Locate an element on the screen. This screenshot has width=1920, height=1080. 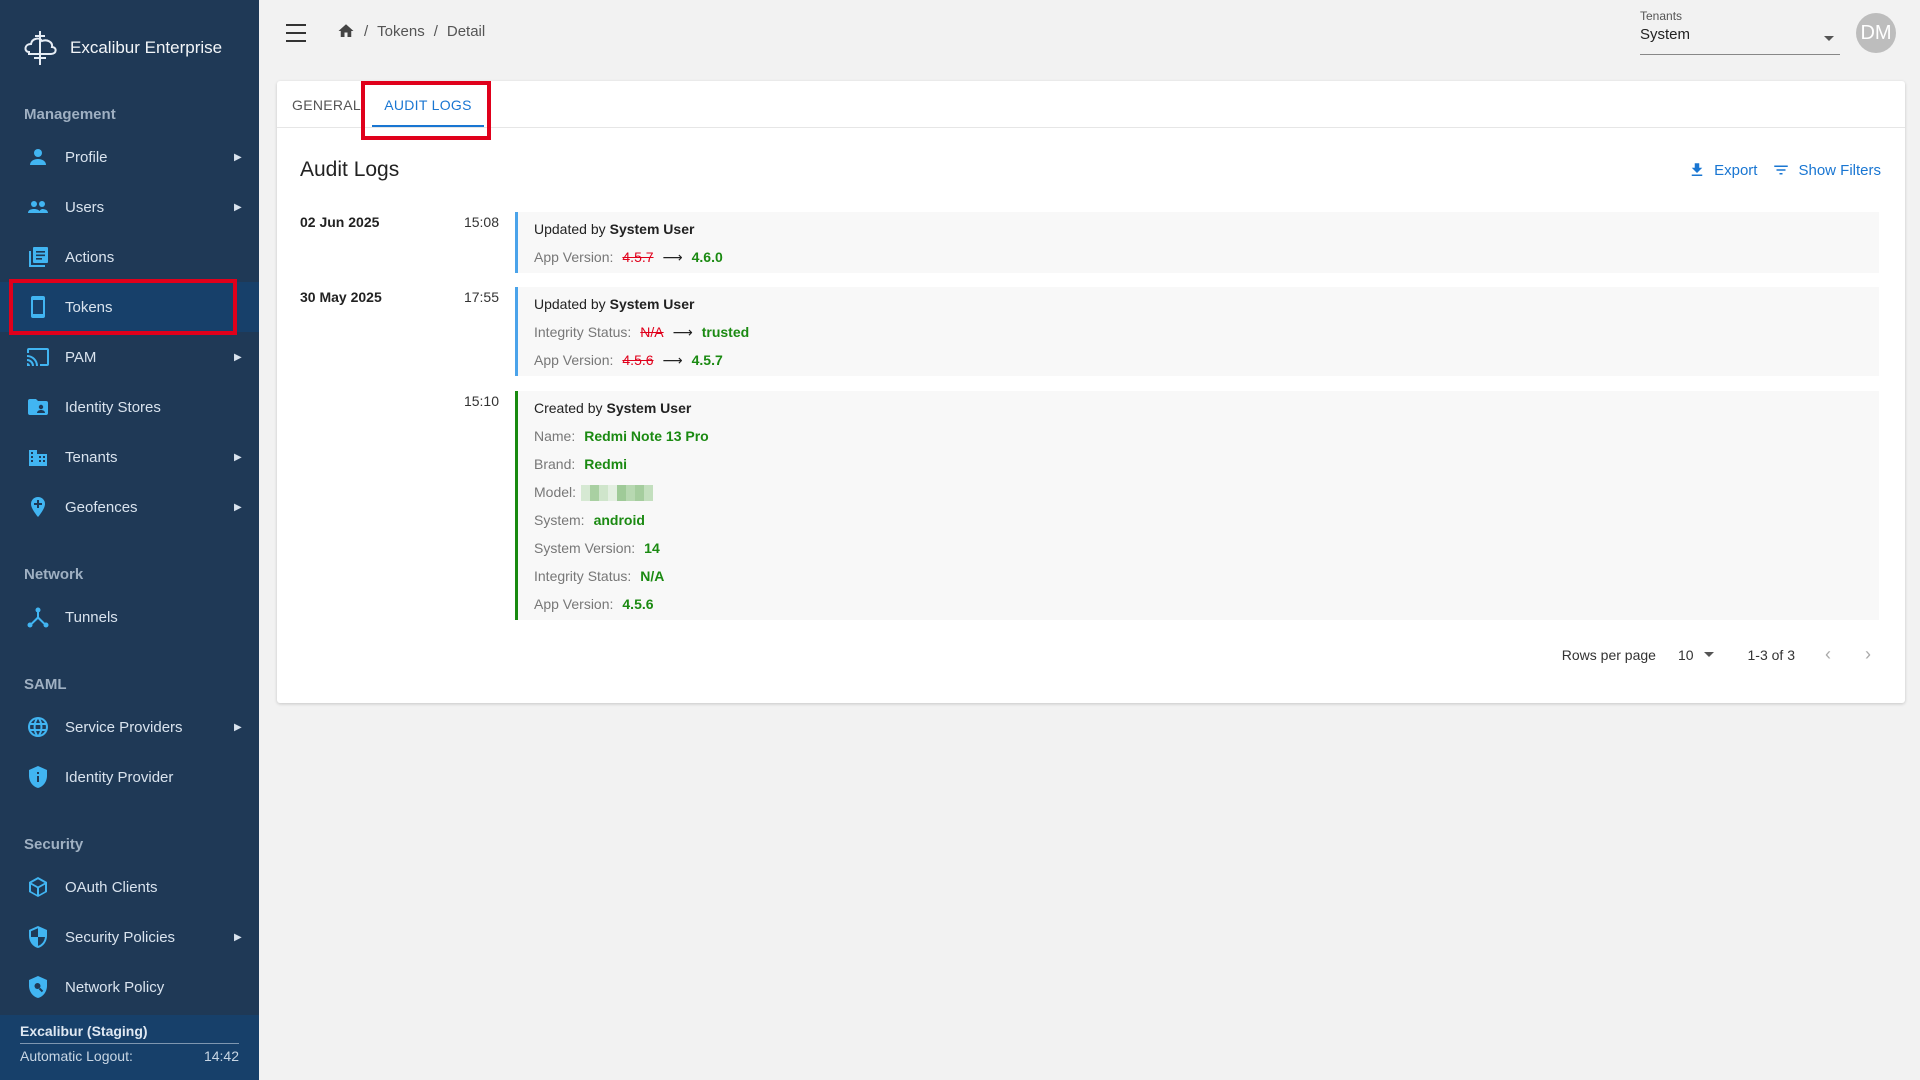
sidebar-item-identity-provider: Identity Provider is located at coordinates (129, 777).